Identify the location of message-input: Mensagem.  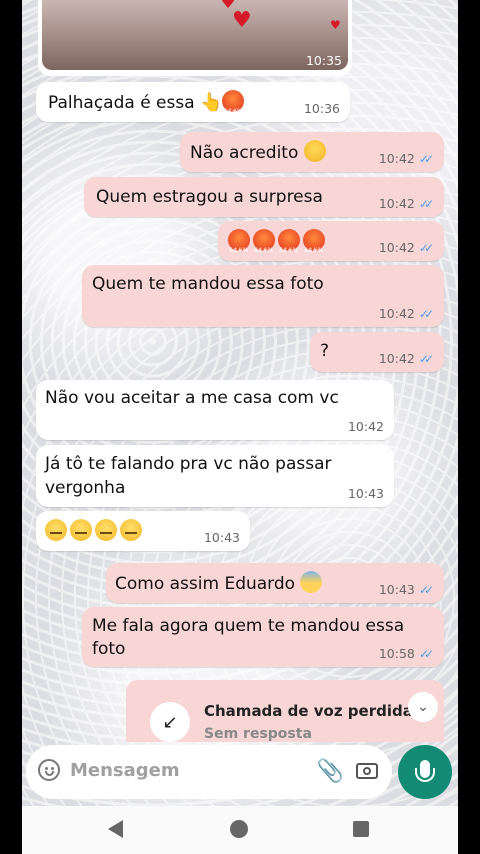
(125, 770).